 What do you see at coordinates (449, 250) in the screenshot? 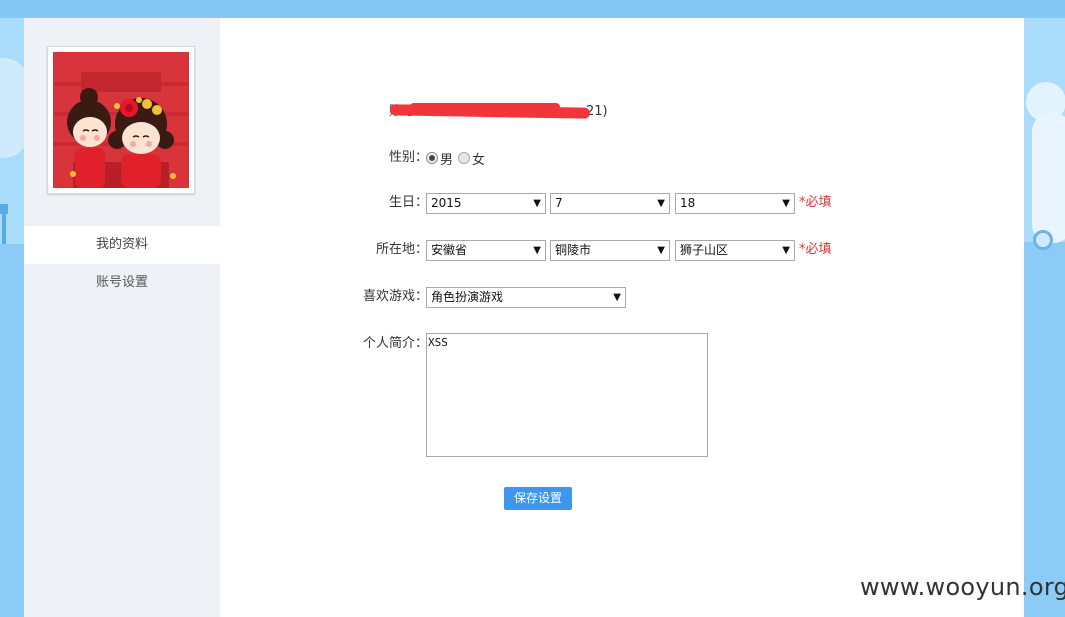
I see `select-value: 安徽省` at bounding box center [449, 250].